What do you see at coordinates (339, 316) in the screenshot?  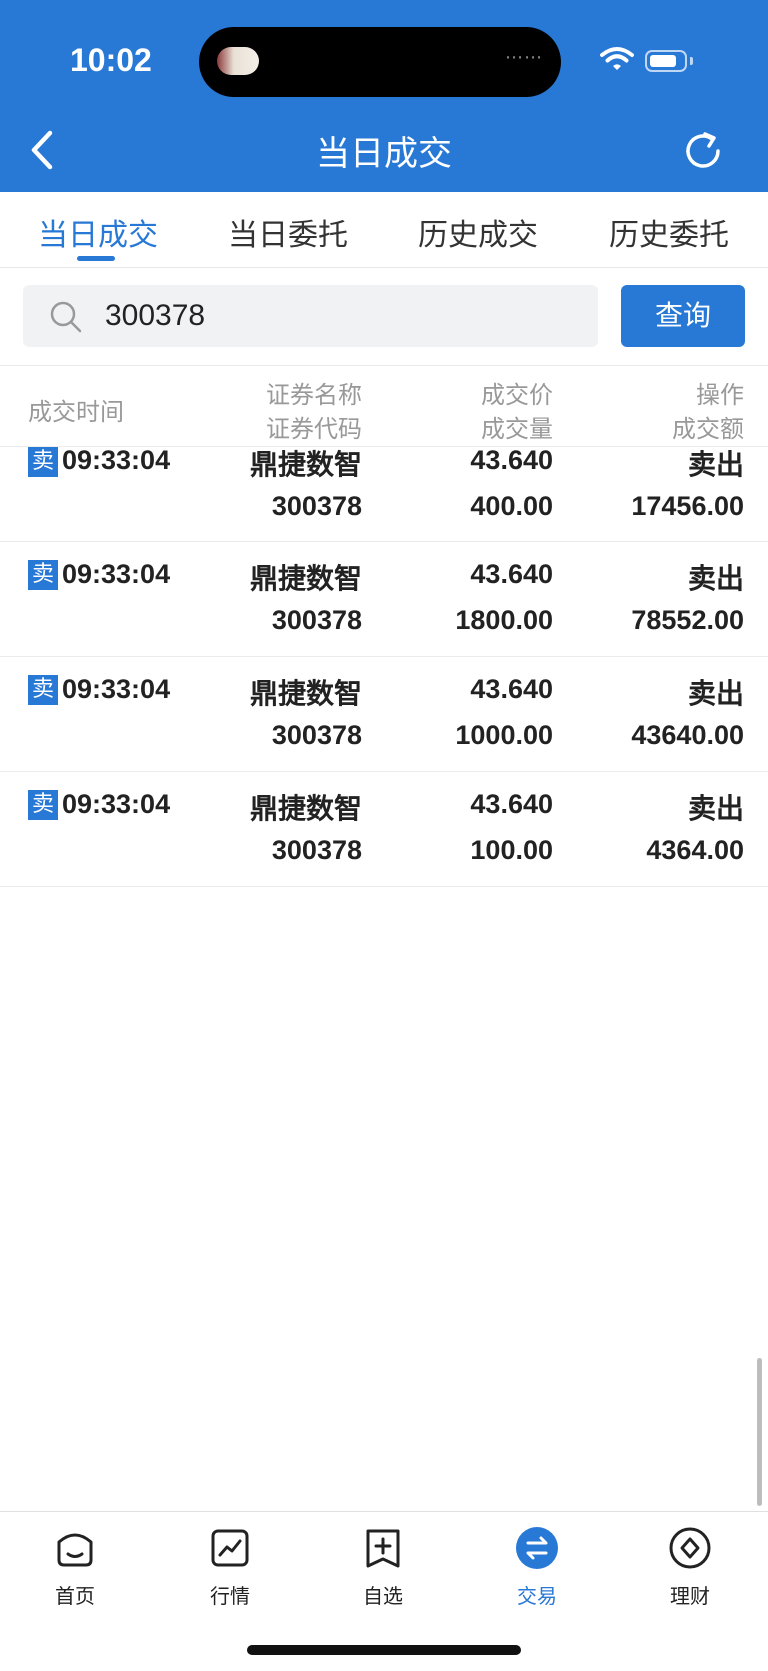 I see `search-input` at bounding box center [339, 316].